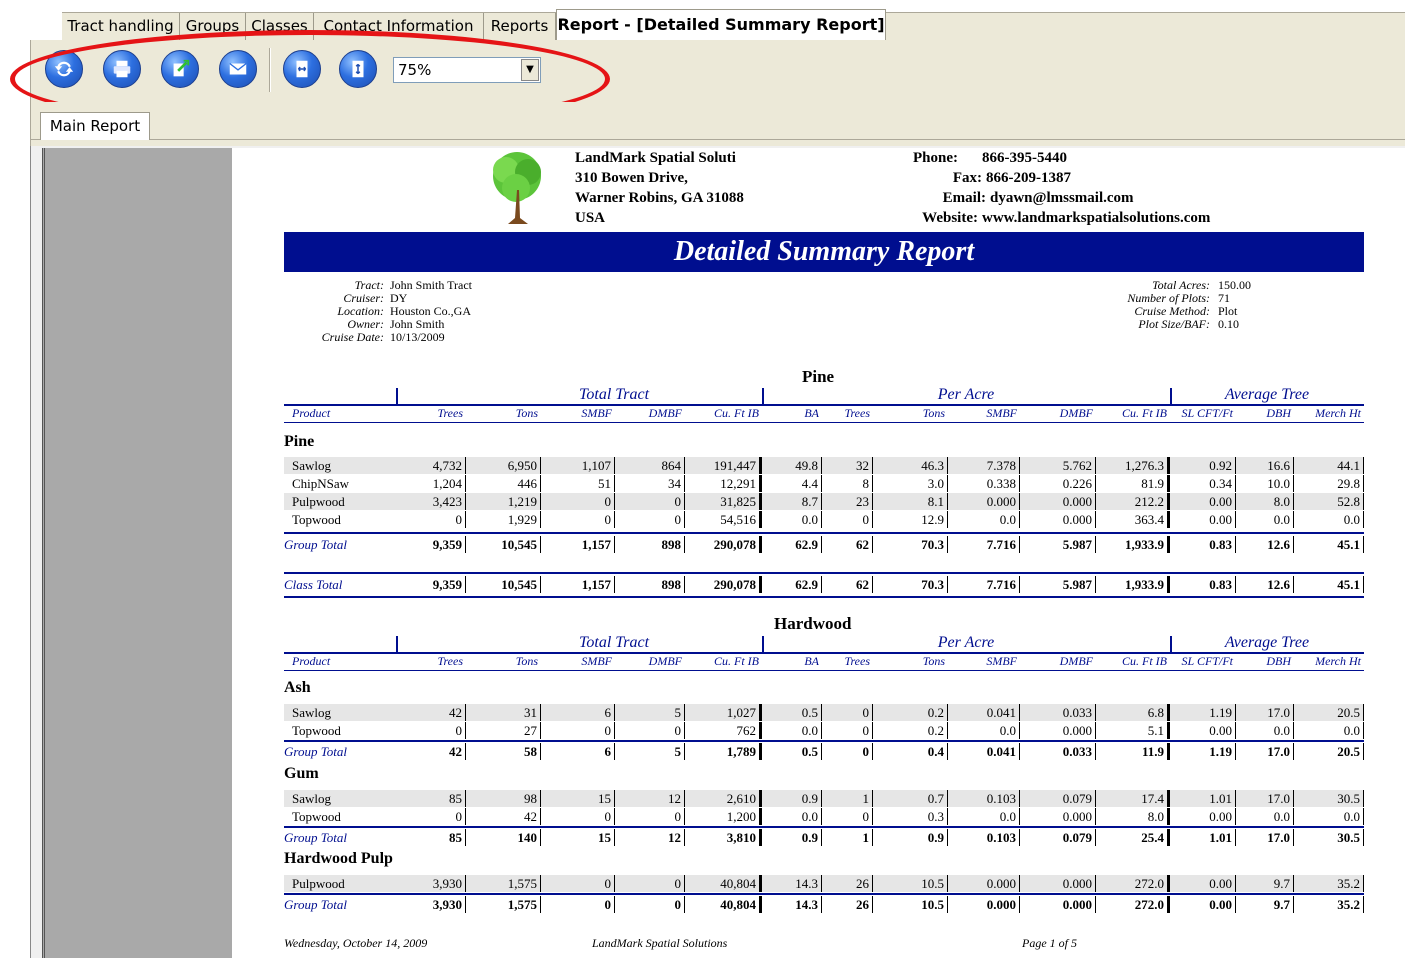 The image size is (1405, 958). What do you see at coordinates (1096, 218) in the screenshot?
I see `website-value: www.landmarkspatialsolutions.com` at bounding box center [1096, 218].